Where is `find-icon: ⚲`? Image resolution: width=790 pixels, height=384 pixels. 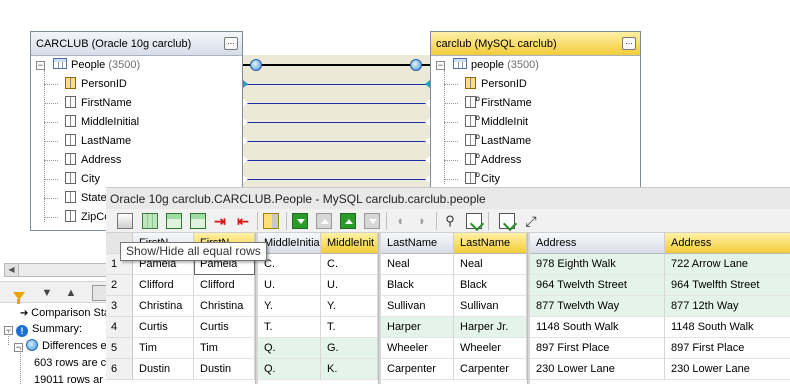
find-icon: ⚲ is located at coordinates (450, 221).